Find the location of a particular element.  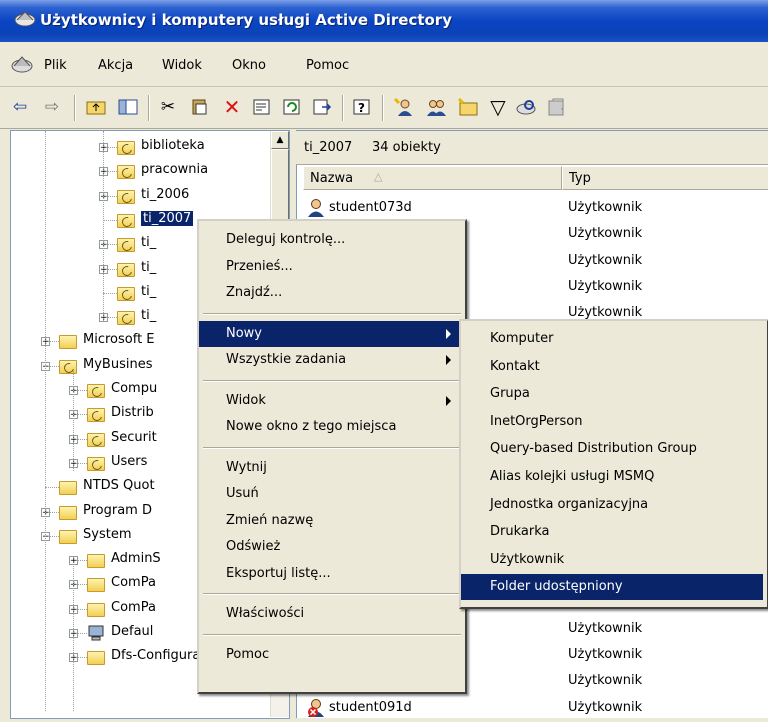

tree-node-label: pracownia is located at coordinates (175, 170).